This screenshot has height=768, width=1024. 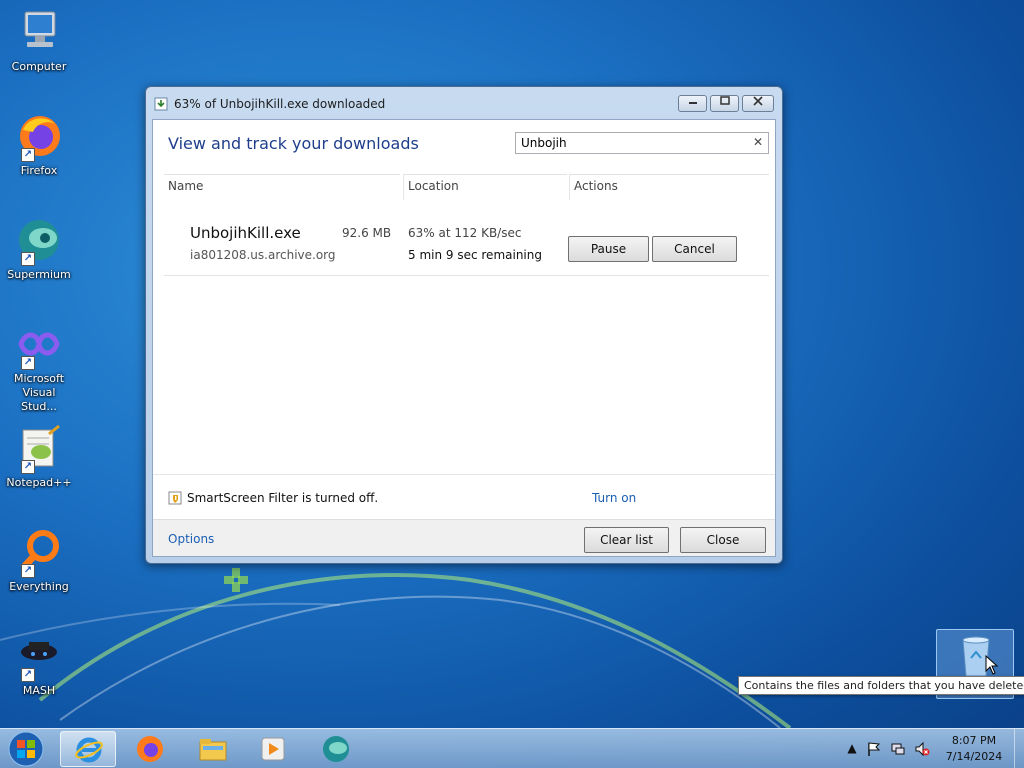 I want to click on desktop-icon-everything: ↗ Everything, so click(x=39, y=561).